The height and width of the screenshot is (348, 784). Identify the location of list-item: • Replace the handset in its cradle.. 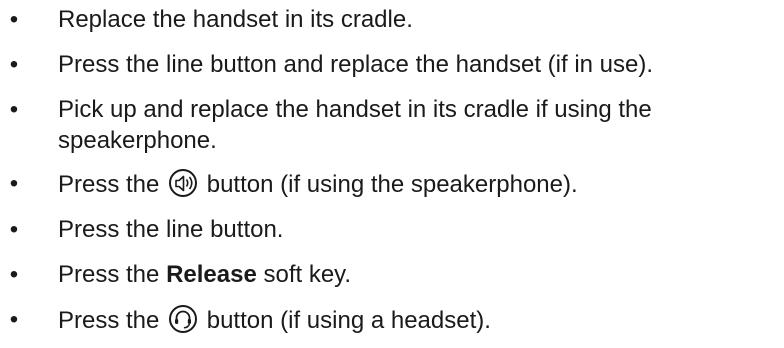
(392, 19).